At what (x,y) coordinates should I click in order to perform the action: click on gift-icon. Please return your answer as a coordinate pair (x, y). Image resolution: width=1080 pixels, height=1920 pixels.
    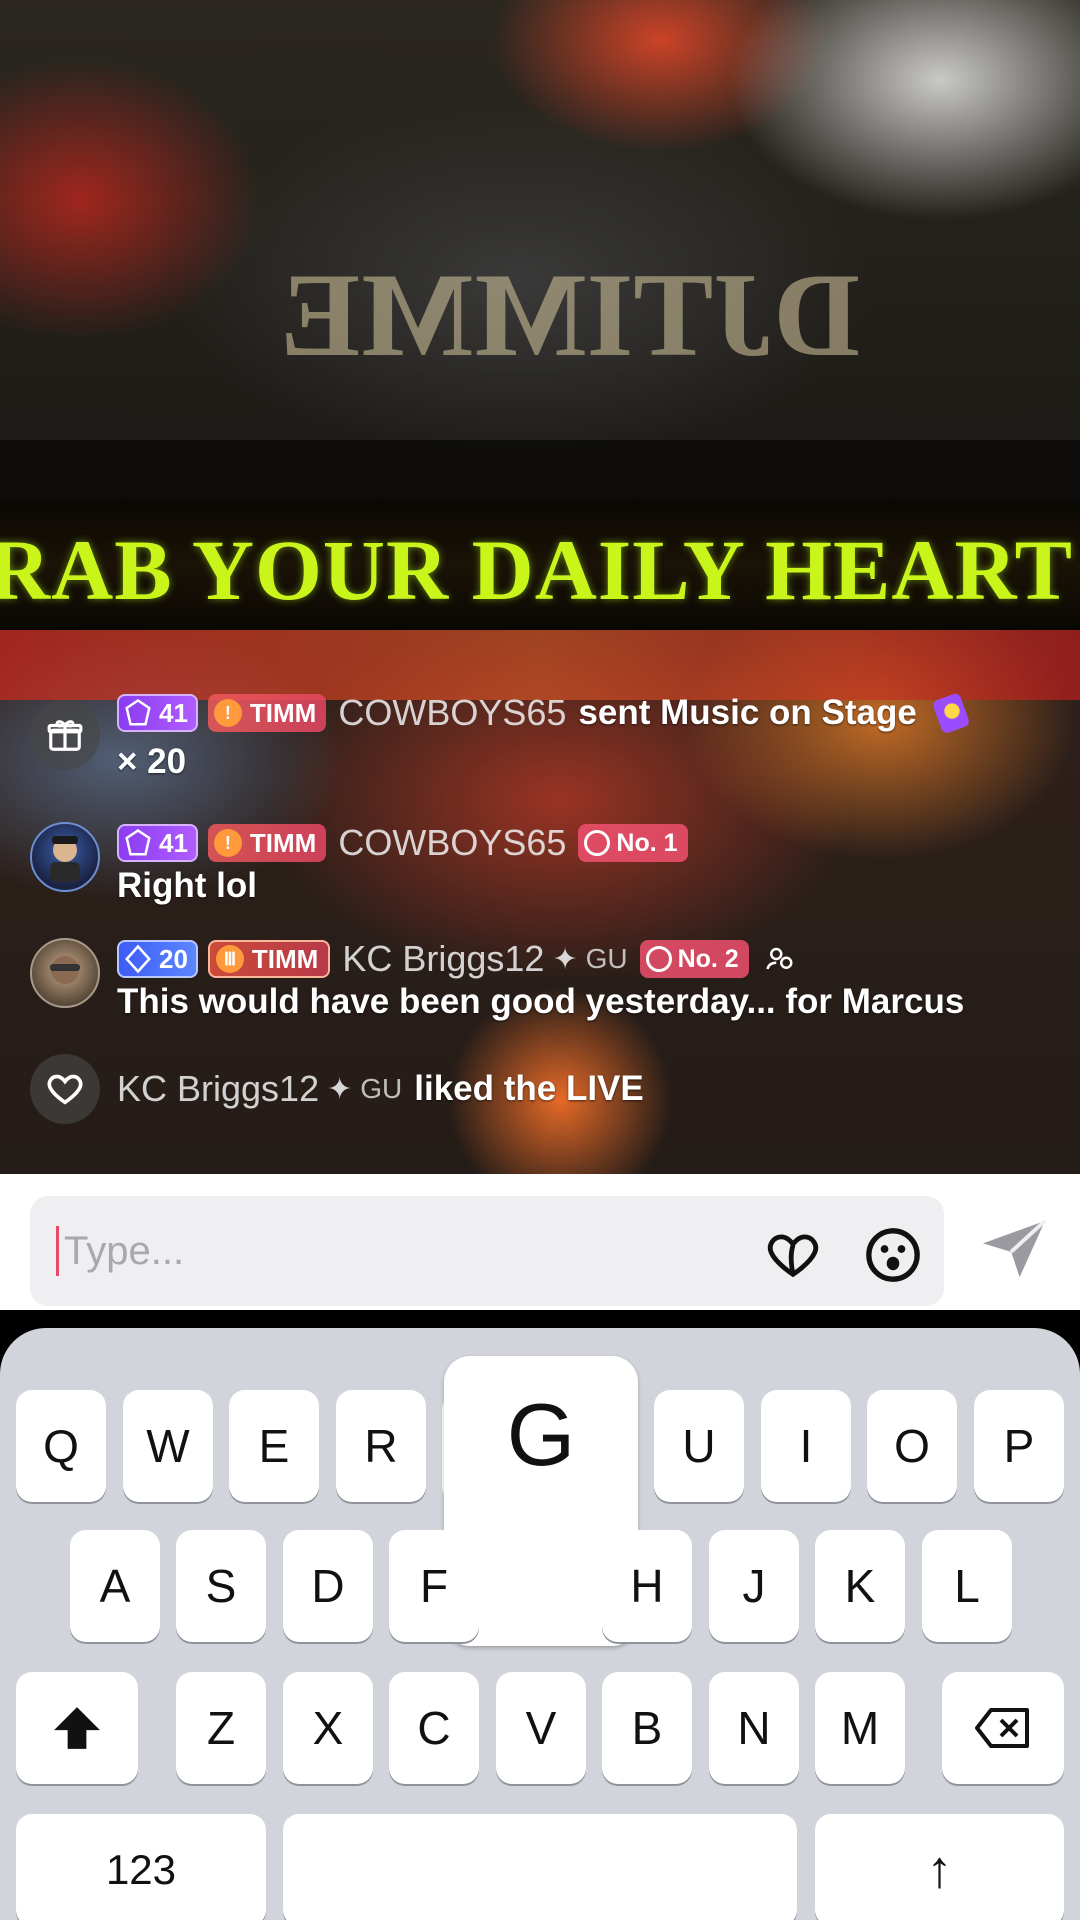
    Looking at the image, I should click on (65, 735).